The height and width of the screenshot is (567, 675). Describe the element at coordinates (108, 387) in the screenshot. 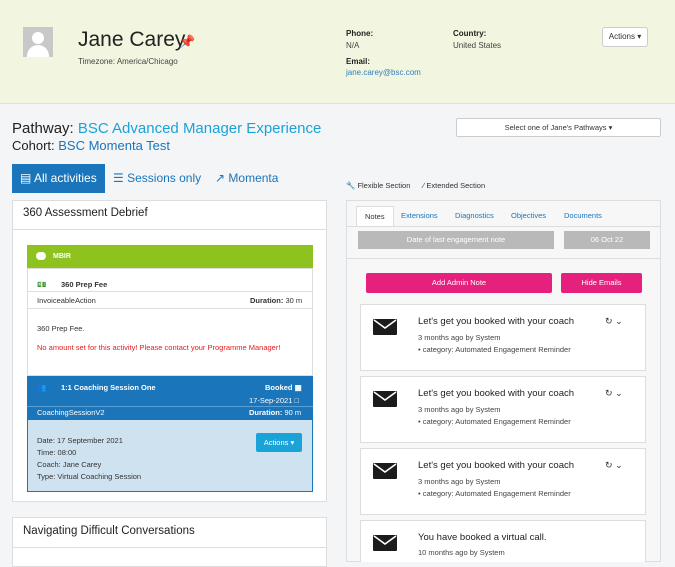

I see `coaching-title: 1:1 Coaching Session One` at that location.